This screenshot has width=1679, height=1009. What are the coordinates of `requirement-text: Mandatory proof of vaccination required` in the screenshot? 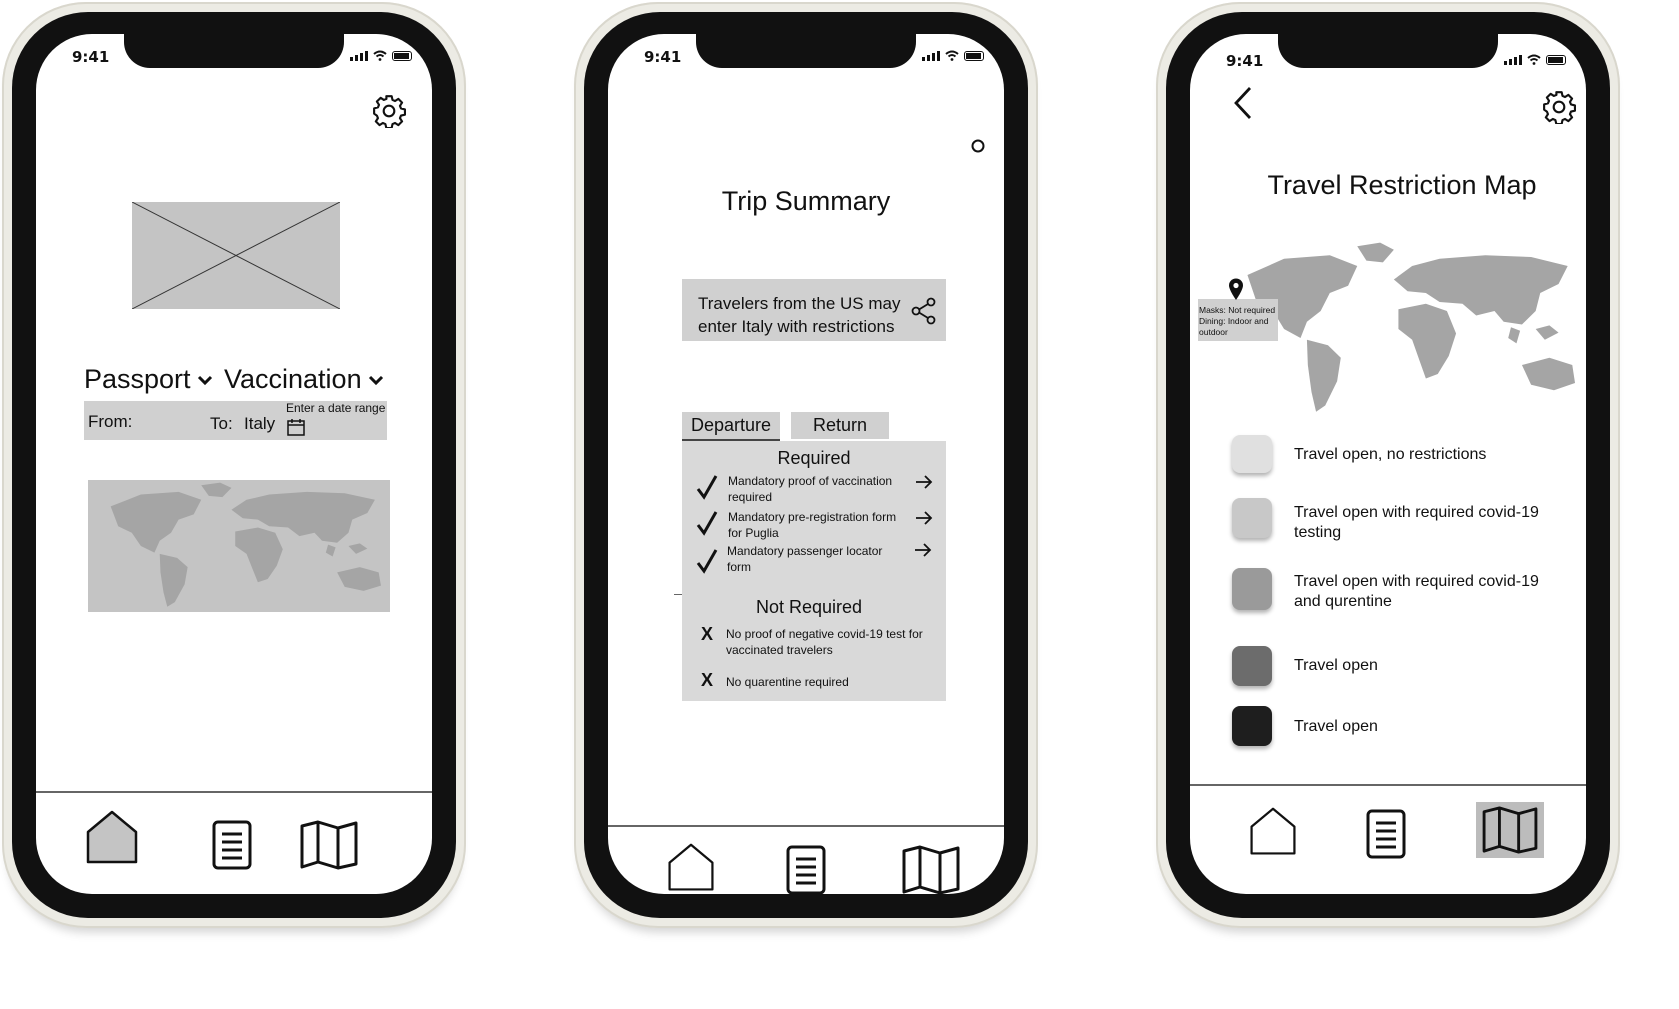 It's located at (810, 489).